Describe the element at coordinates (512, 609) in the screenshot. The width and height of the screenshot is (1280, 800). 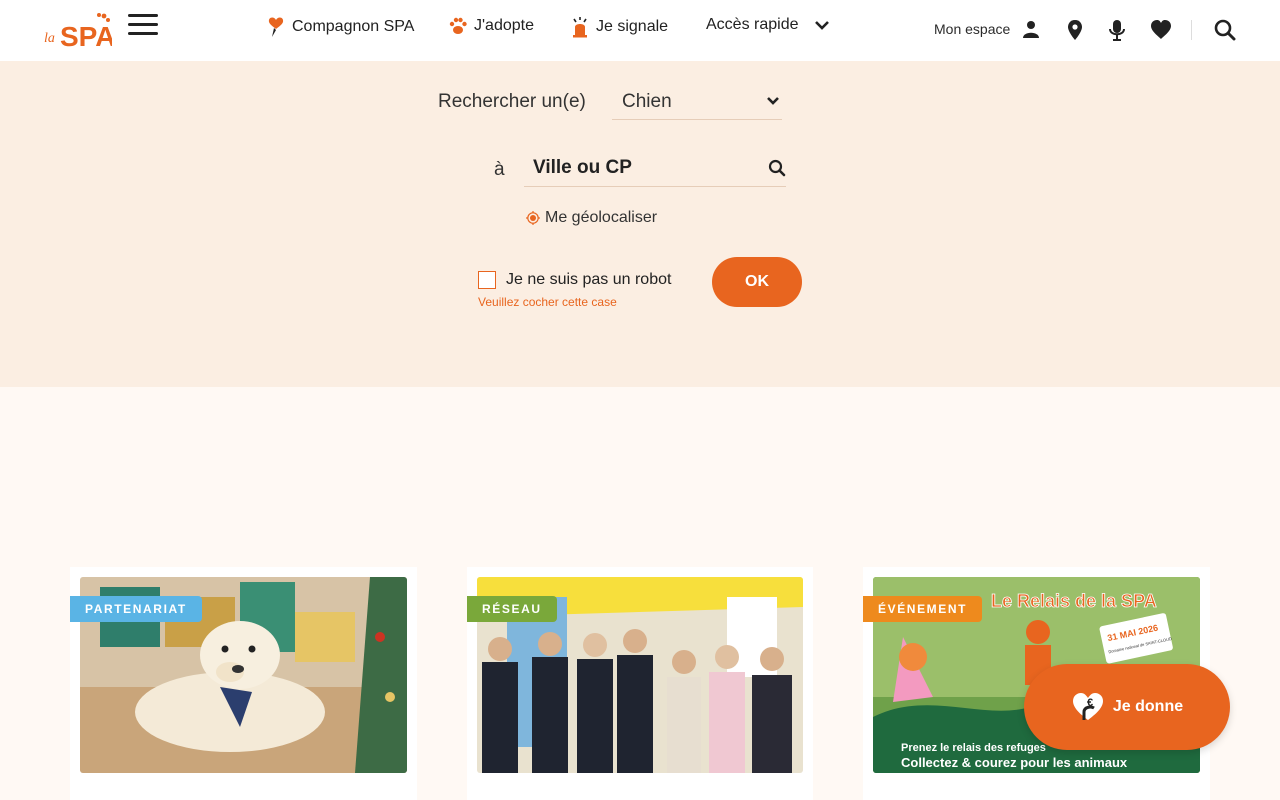
I see `card-tag: RÉSEAU` at that location.